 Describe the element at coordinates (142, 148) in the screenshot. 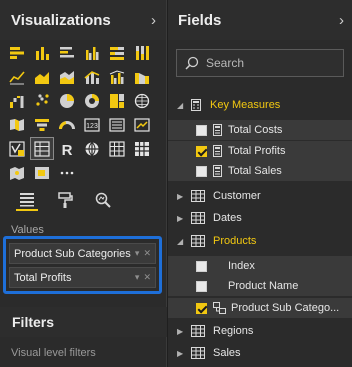

I see `custom-visual-icon` at that location.